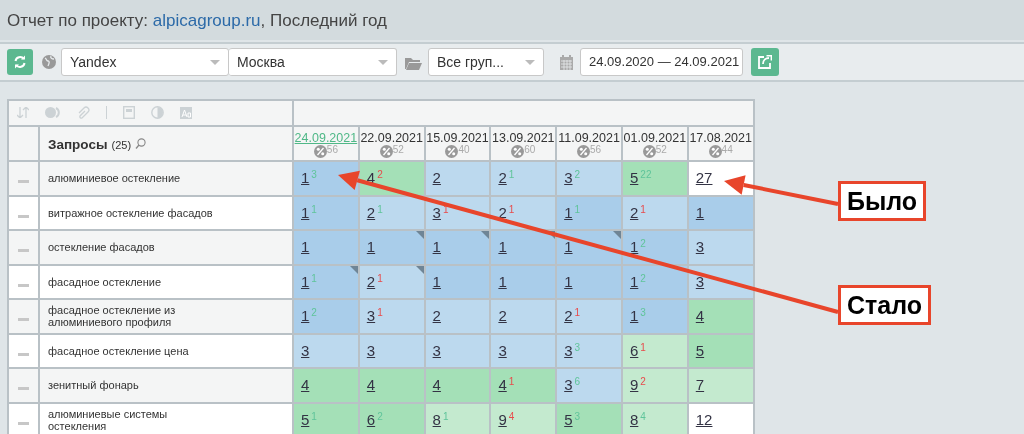 This screenshot has height=434, width=1024. I want to click on project-link: alpicagroup.ru, so click(206, 20).